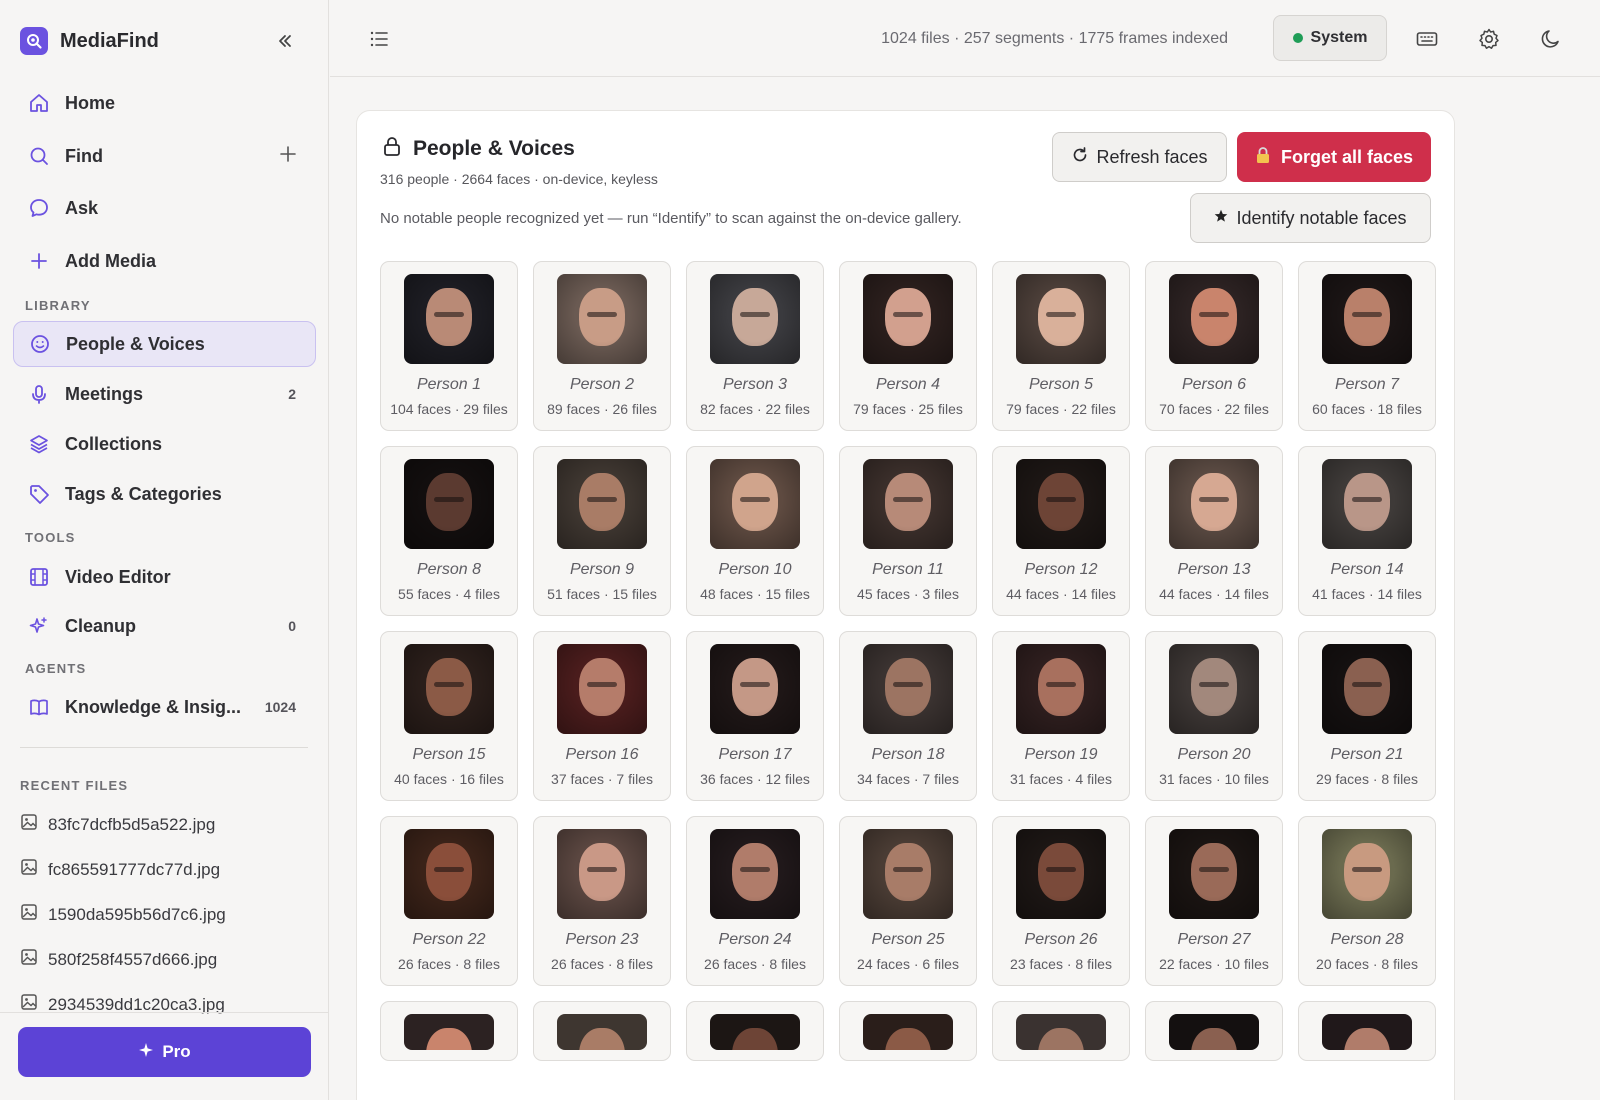  Describe the element at coordinates (120, 869) in the screenshot. I see `recent-file-item: fc865591777dc77d.jpg` at that location.